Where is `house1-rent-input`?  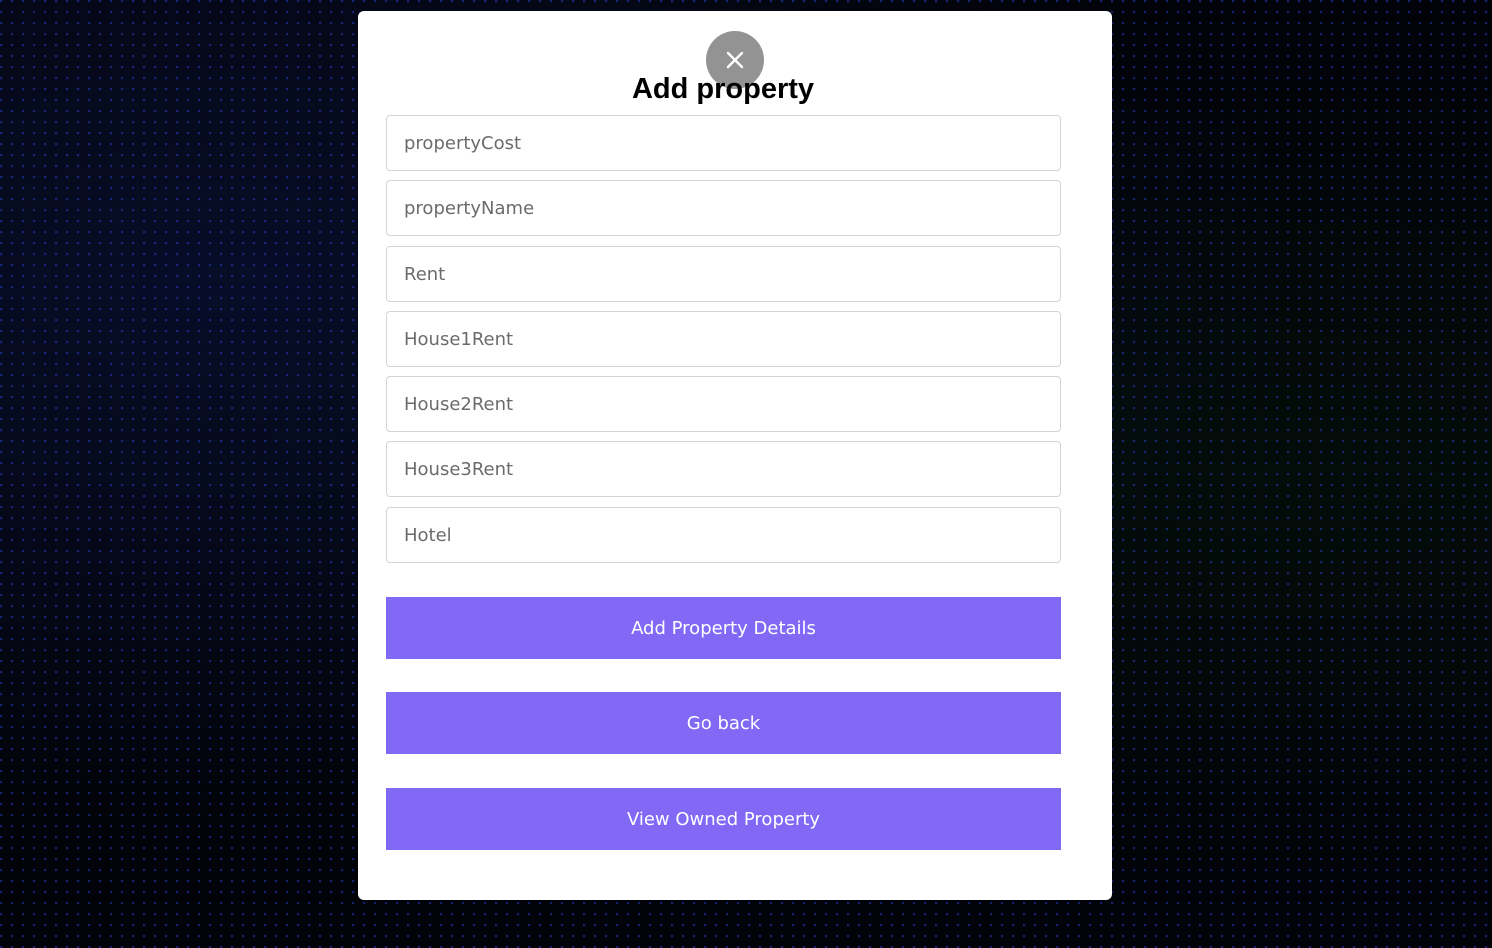 house1-rent-input is located at coordinates (723, 339).